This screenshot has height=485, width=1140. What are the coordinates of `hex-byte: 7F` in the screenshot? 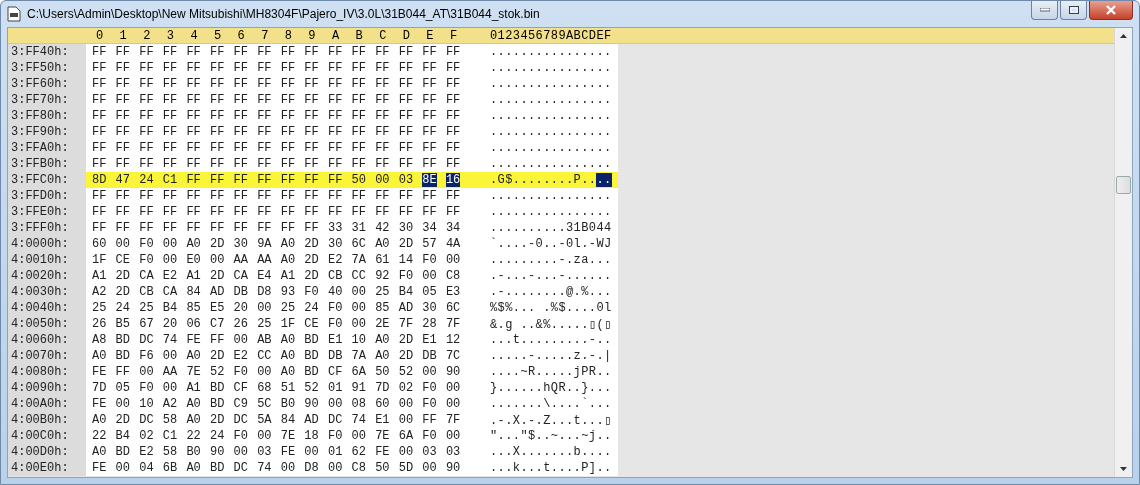 It's located at (406, 324).